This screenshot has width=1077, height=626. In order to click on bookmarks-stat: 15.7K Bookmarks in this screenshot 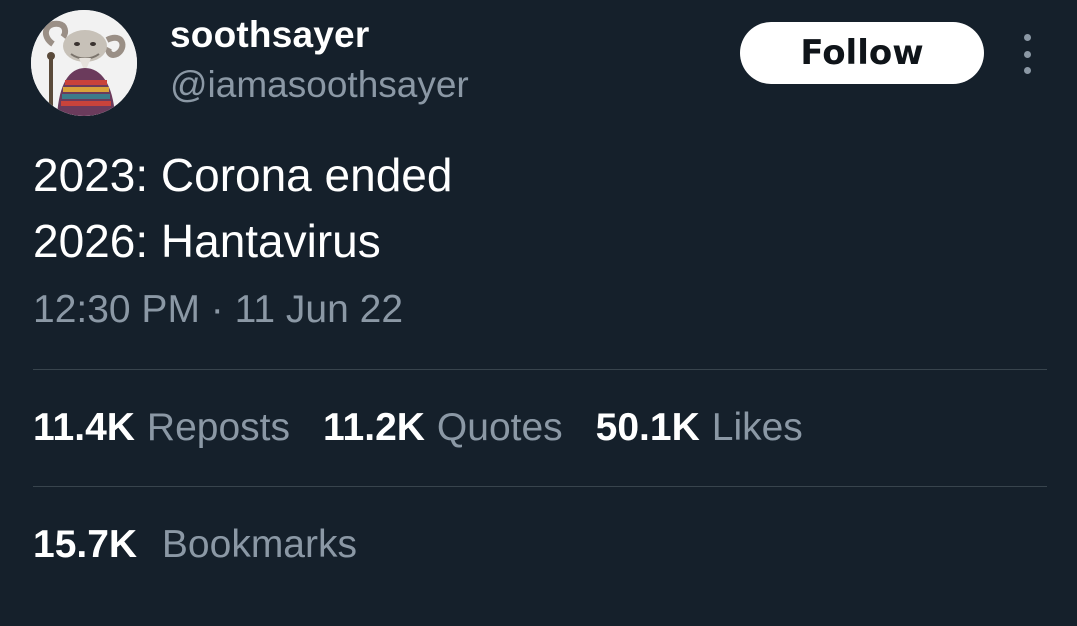, I will do `click(195, 545)`.